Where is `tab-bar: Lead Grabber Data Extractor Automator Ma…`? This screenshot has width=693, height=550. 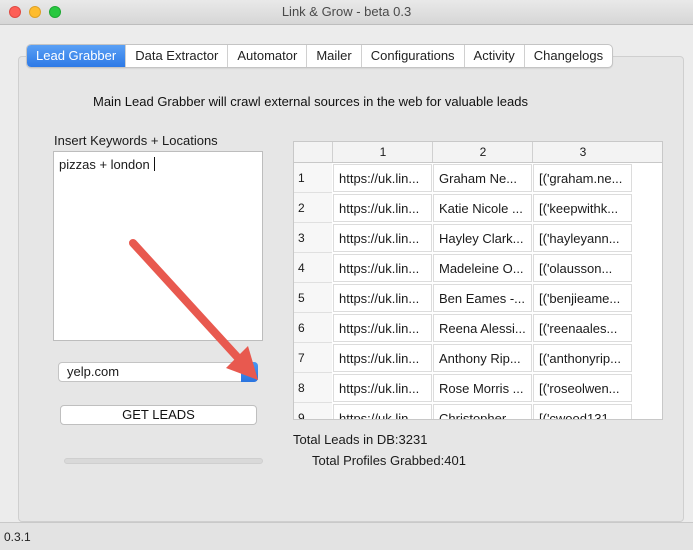
tab-bar: Lead Grabber Data Extractor Automator Ma… is located at coordinates (320, 56).